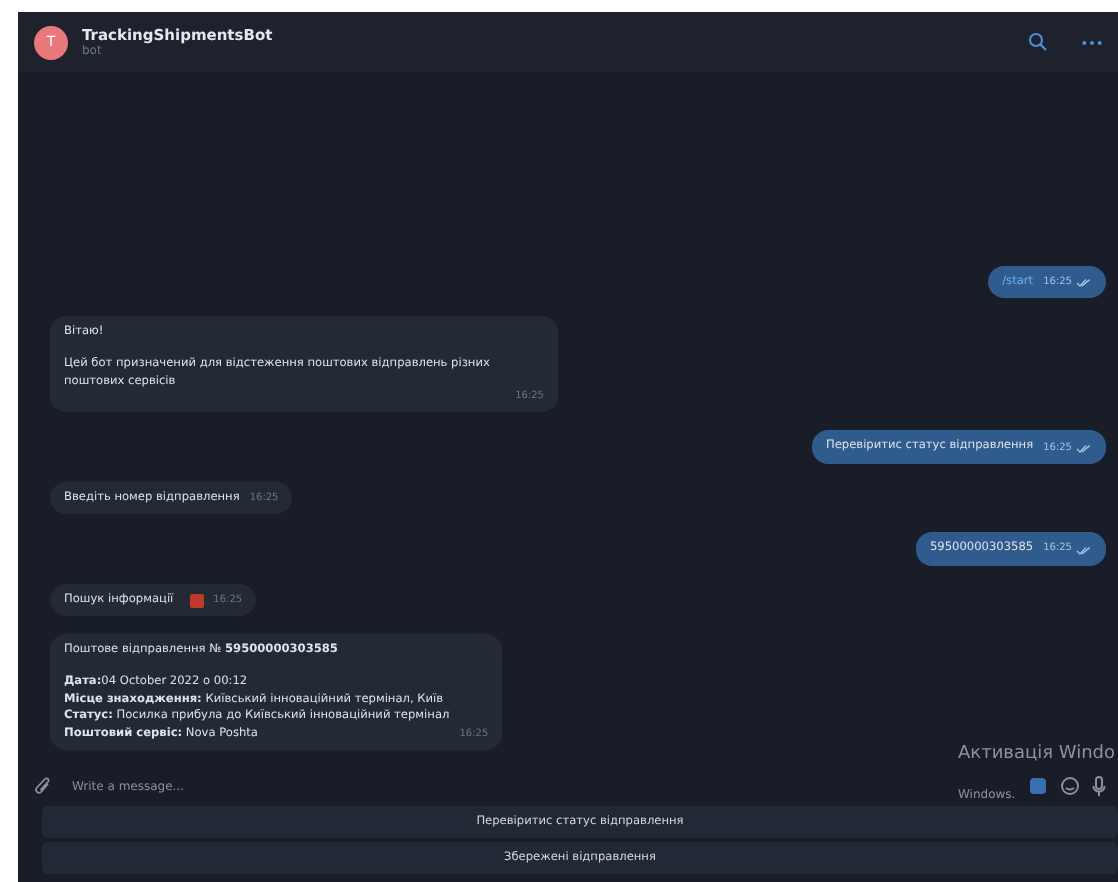  What do you see at coordinates (43, 786) in the screenshot?
I see `paperclip-icon` at bounding box center [43, 786].